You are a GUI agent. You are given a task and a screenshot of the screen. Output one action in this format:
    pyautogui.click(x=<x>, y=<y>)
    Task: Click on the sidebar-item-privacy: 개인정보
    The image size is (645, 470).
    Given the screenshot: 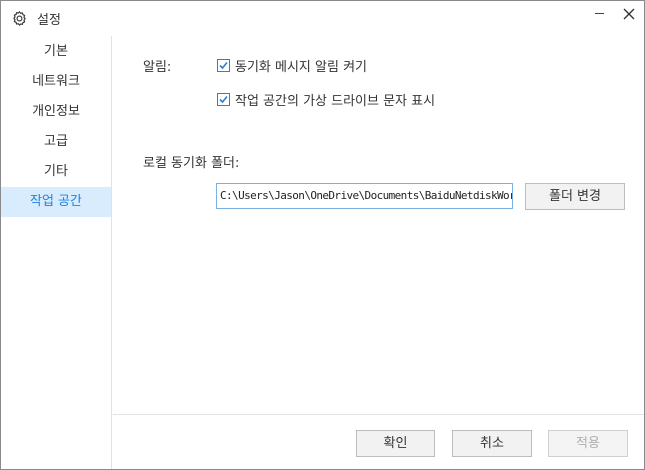 What is the action you would take?
    pyautogui.click(x=56, y=112)
    